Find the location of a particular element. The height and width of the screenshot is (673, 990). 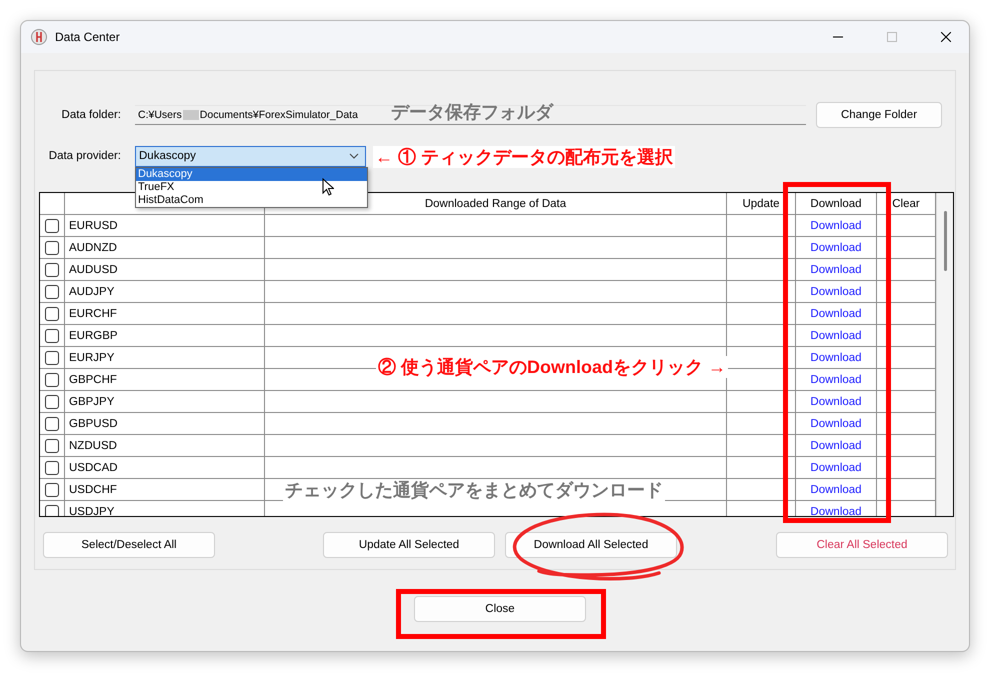

action-button: Select/Deselect All is located at coordinates (129, 545).